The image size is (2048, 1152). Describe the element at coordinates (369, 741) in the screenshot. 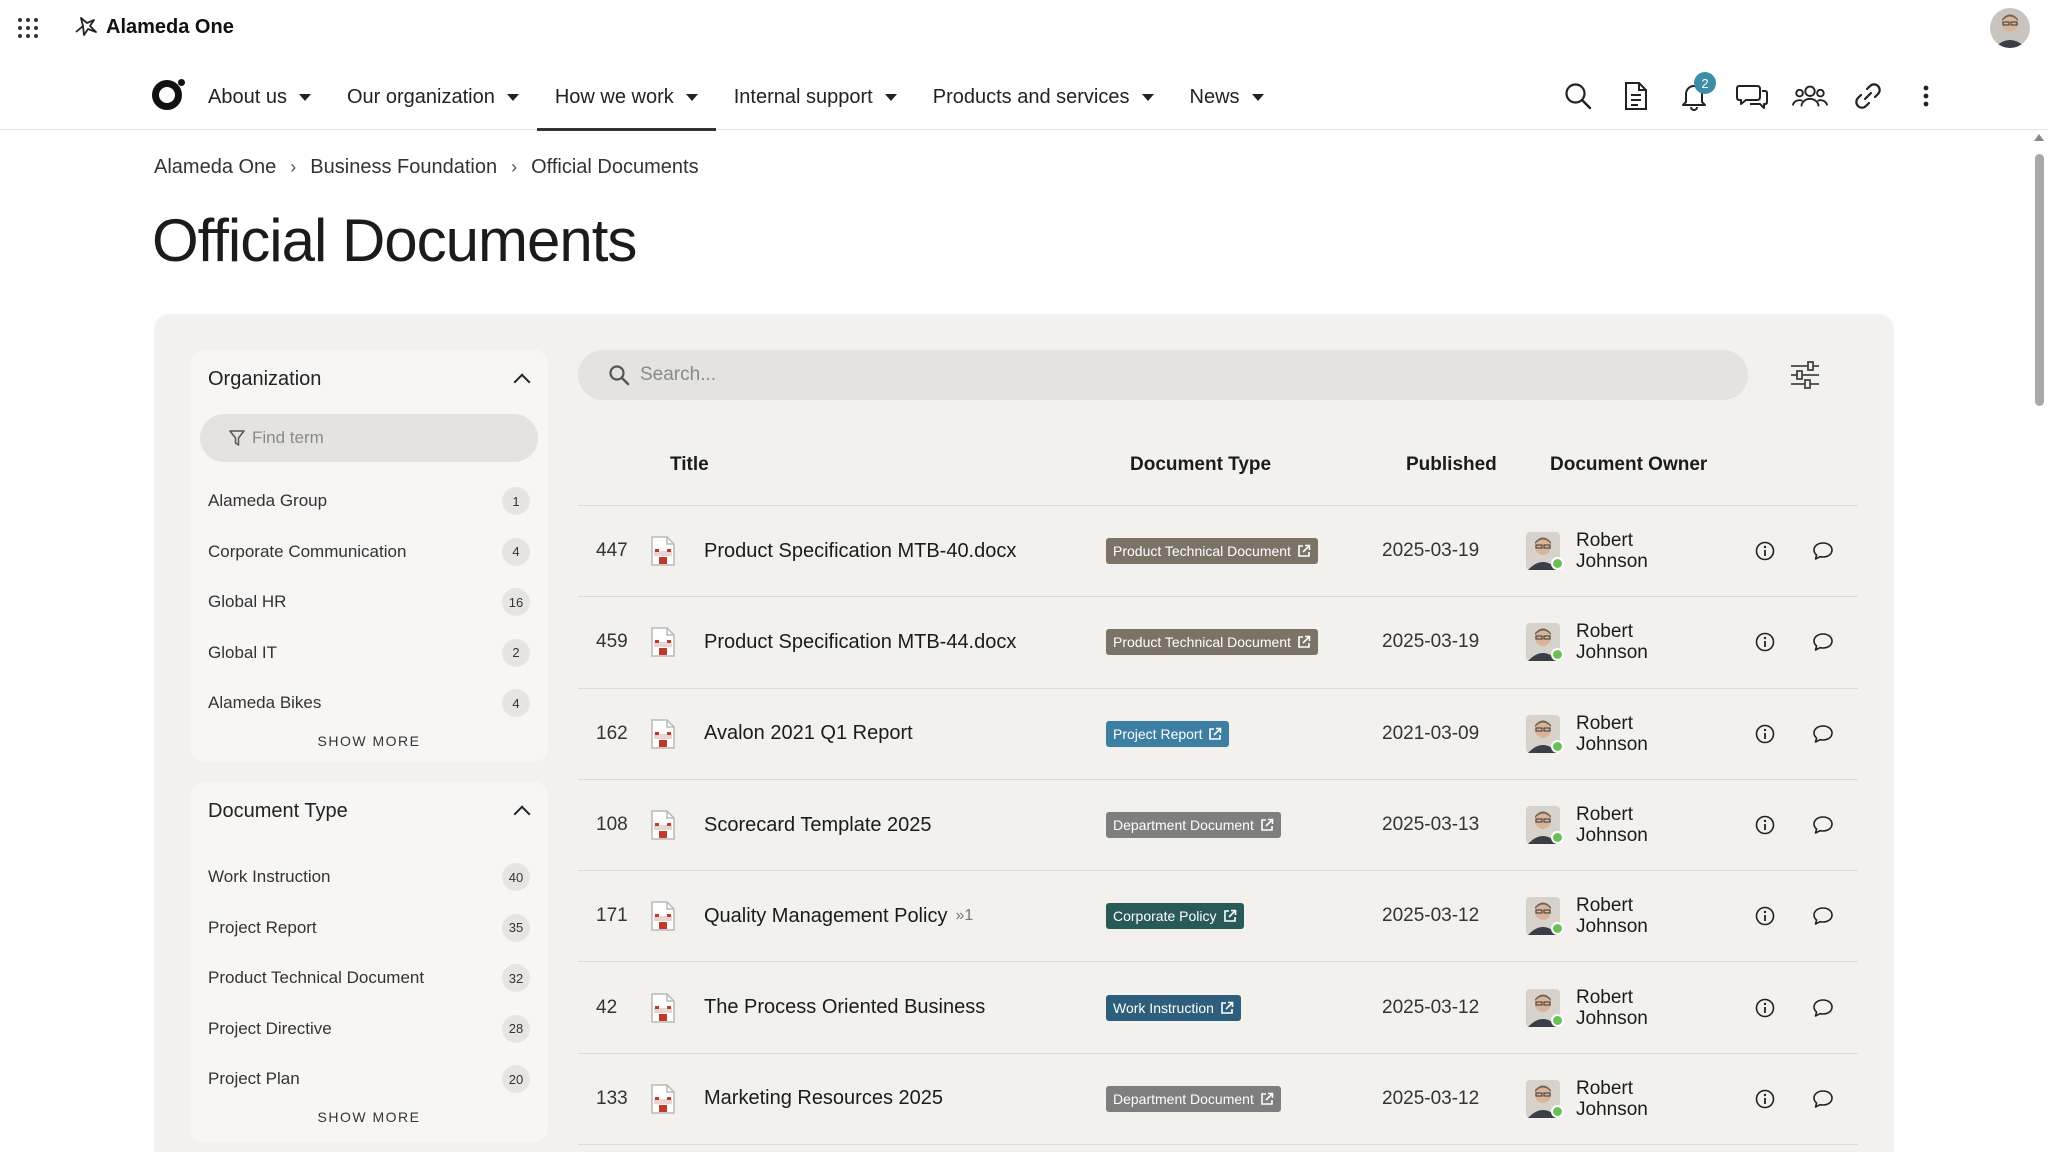

I see `show-more-organization-button: SHOW MORE` at that location.